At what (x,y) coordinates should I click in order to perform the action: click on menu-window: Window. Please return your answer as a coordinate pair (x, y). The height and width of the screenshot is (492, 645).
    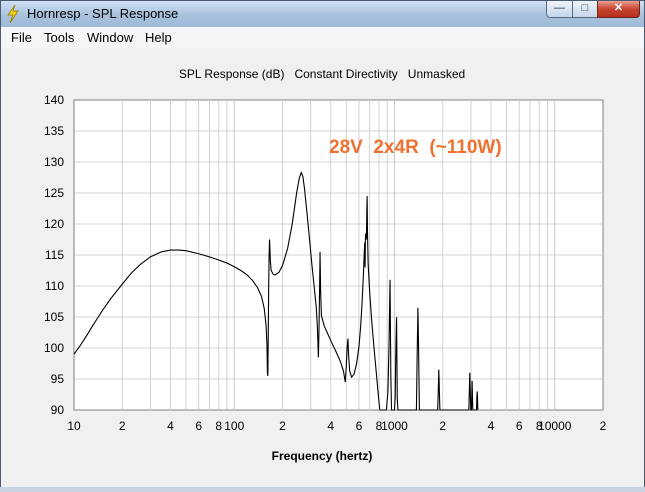
    Looking at the image, I should click on (110, 37).